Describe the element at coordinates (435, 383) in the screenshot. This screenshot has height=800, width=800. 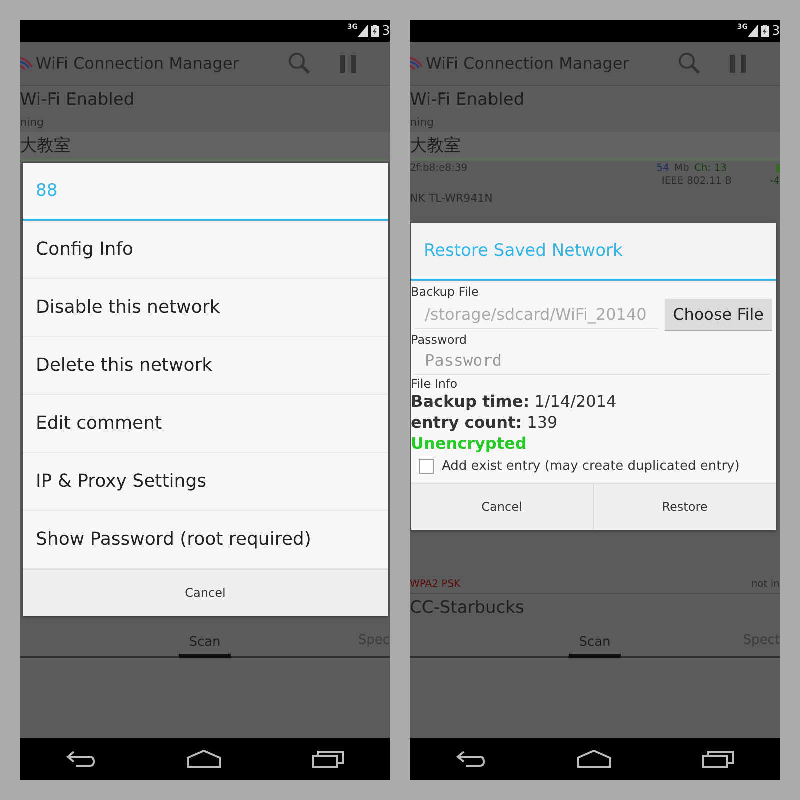
I see `section-label: File Info` at that location.